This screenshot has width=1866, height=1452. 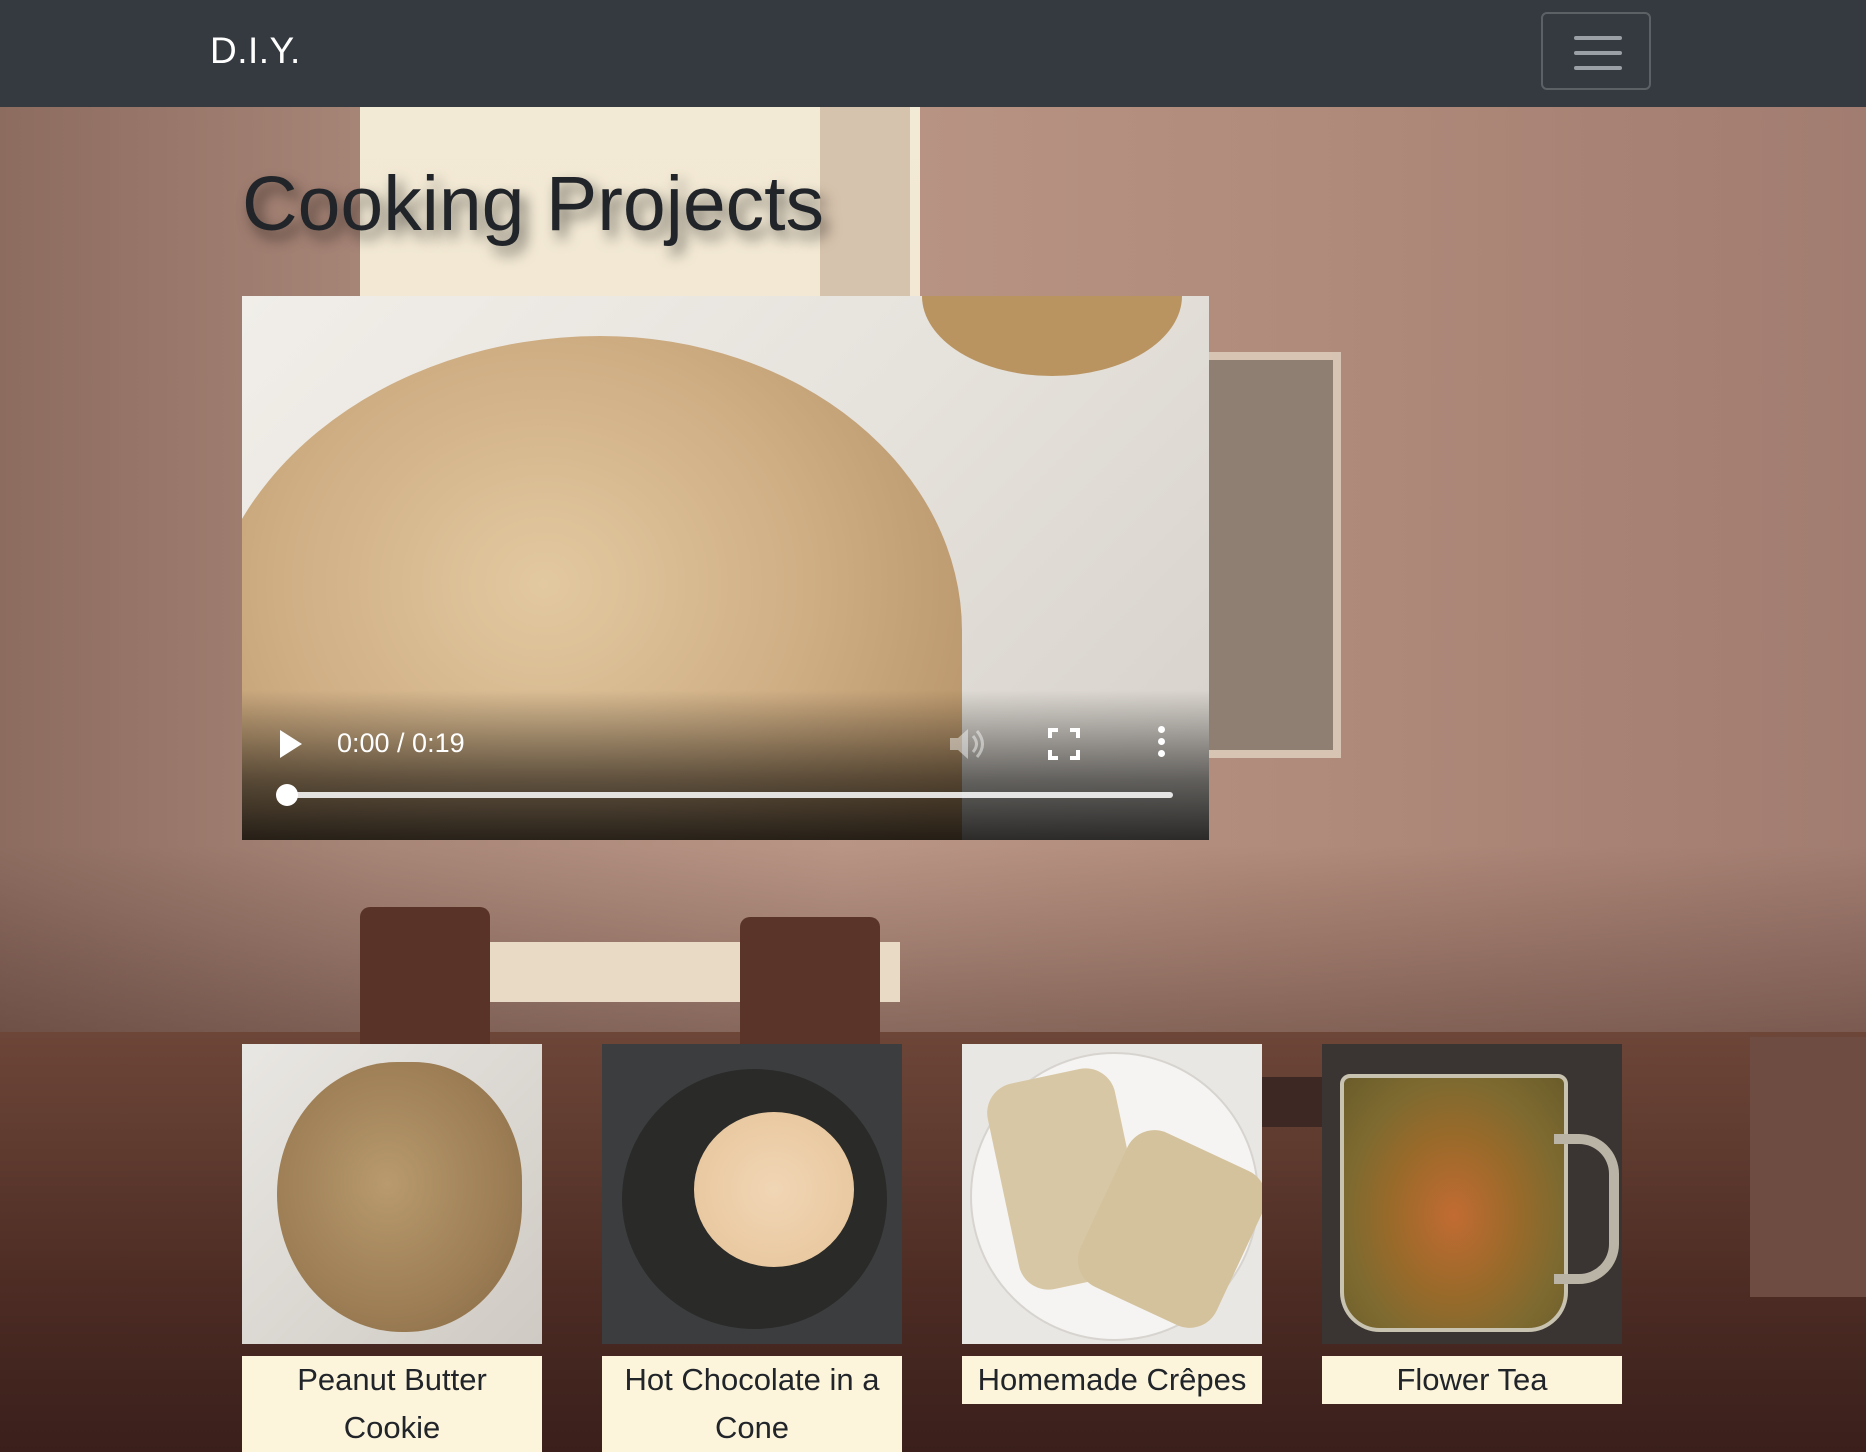 What do you see at coordinates (1112, 1380) in the screenshot?
I see `project-caption: Homemade Crêpes` at bounding box center [1112, 1380].